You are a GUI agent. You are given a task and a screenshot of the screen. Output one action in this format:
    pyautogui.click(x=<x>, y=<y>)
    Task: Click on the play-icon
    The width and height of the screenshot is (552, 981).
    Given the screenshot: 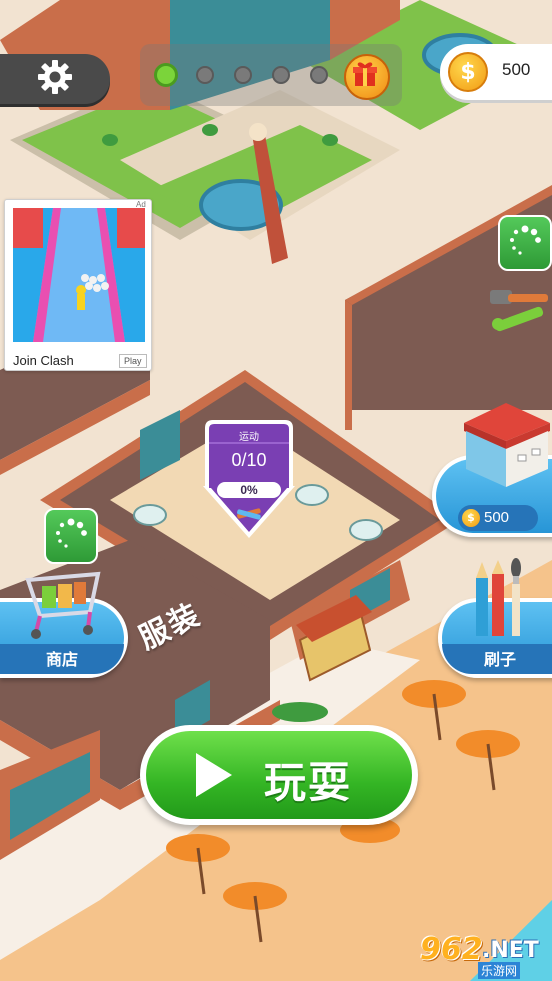 What is the action you would take?
    pyautogui.click(x=214, y=775)
    